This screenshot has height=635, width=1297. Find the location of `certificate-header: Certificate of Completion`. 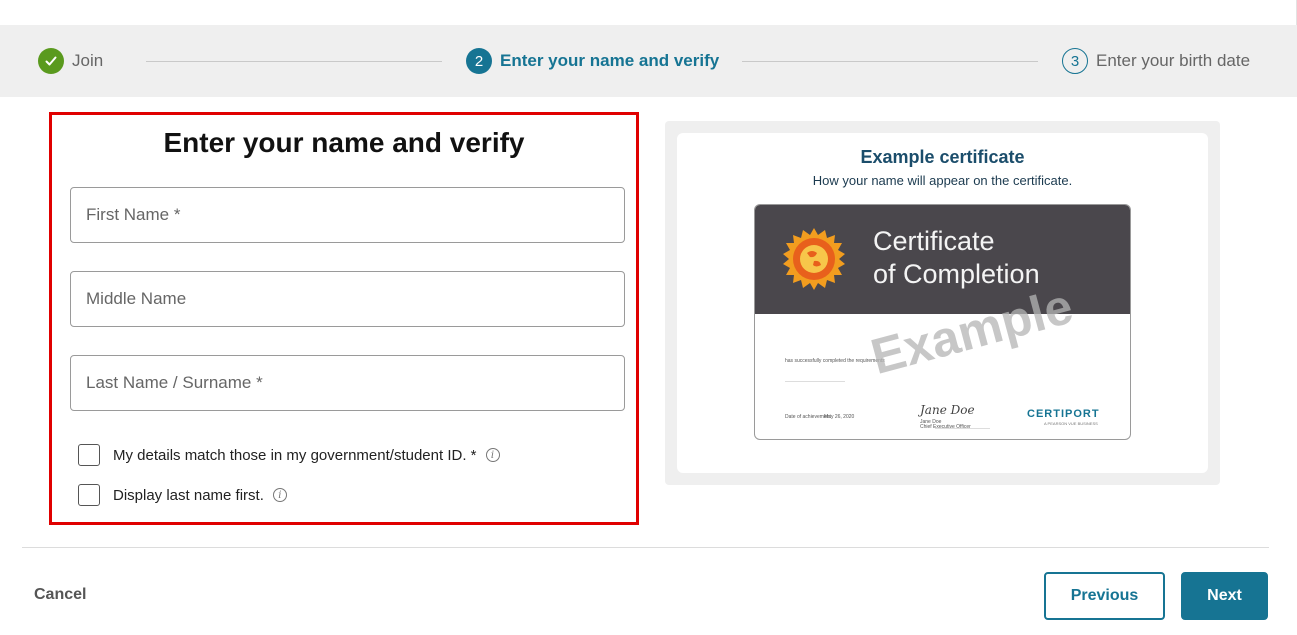

certificate-header: Certificate of Completion is located at coordinates (942, 259).